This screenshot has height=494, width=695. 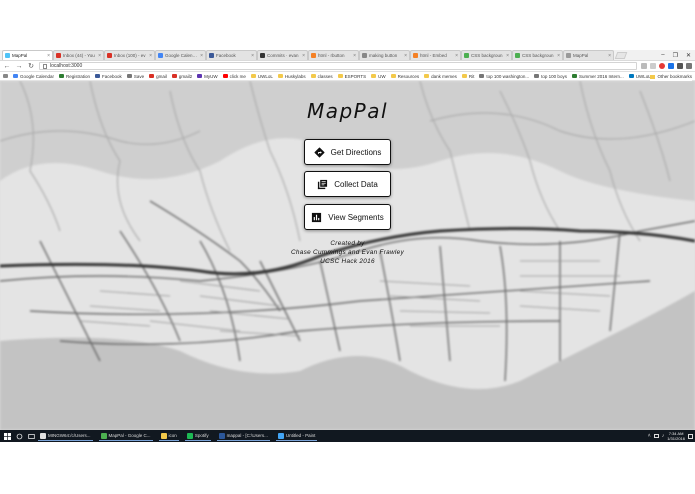 What do you see at coordinates (317, 217) in the screenshot?
I see `bar-chart-icon` at bounding box center [317, 217].